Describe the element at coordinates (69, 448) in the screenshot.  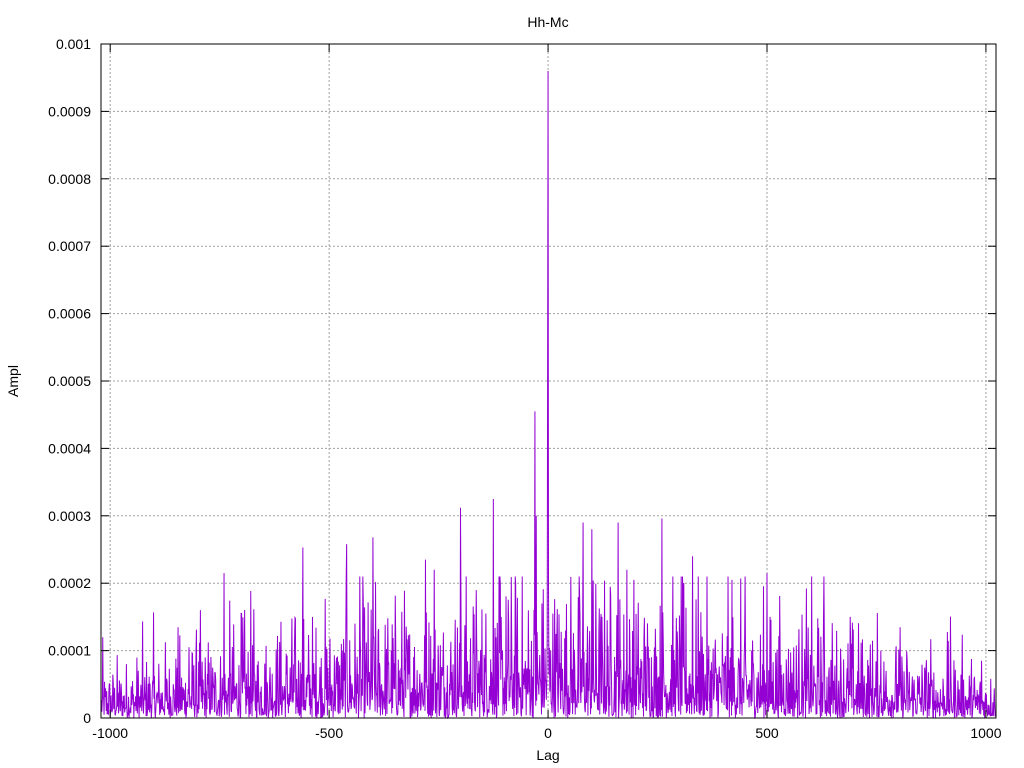
I see `y-tick-label: 0.0004` at that location.